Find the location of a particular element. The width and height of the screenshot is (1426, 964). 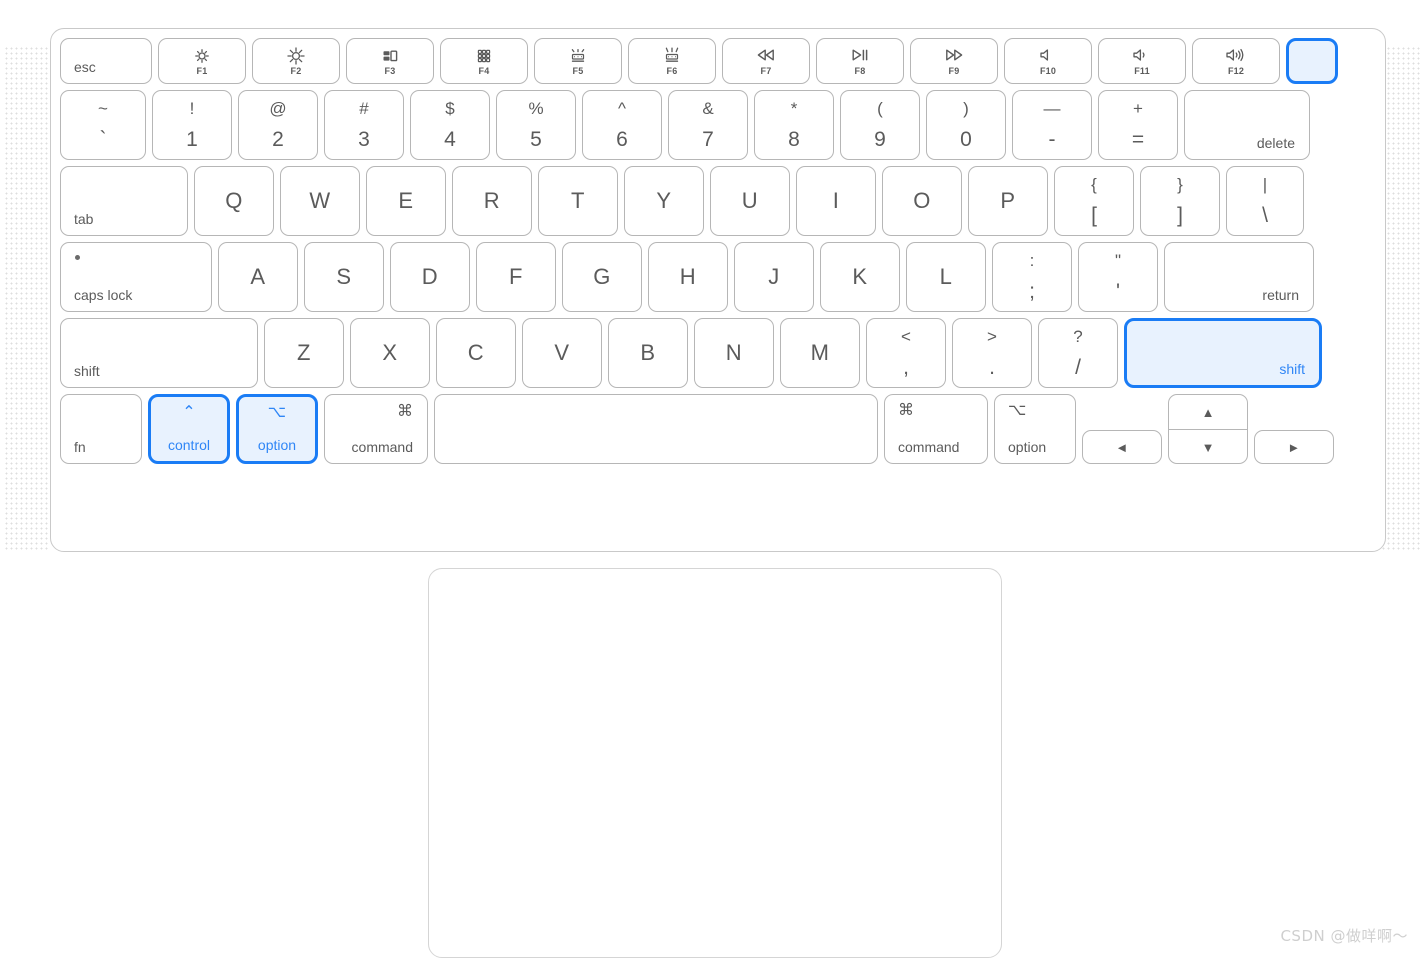

key-digit-3: #3 is located at coordinates (364, 125).